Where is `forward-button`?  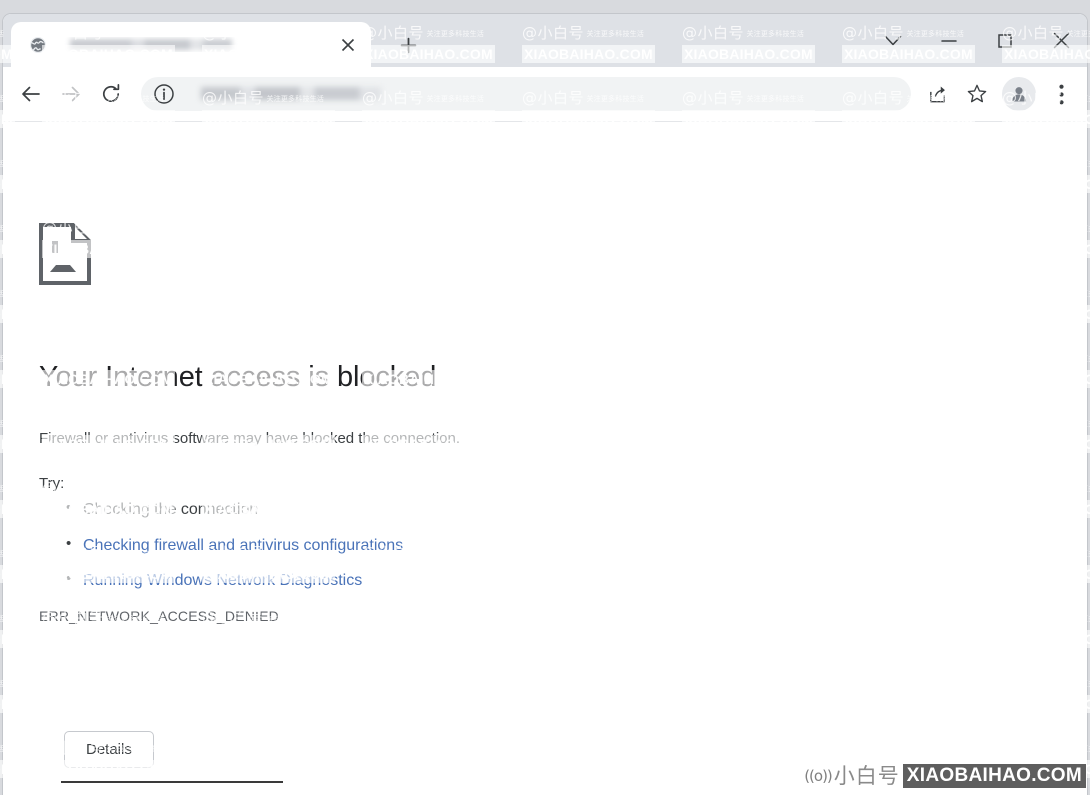 forward-button is located at coordinates (71, 94).